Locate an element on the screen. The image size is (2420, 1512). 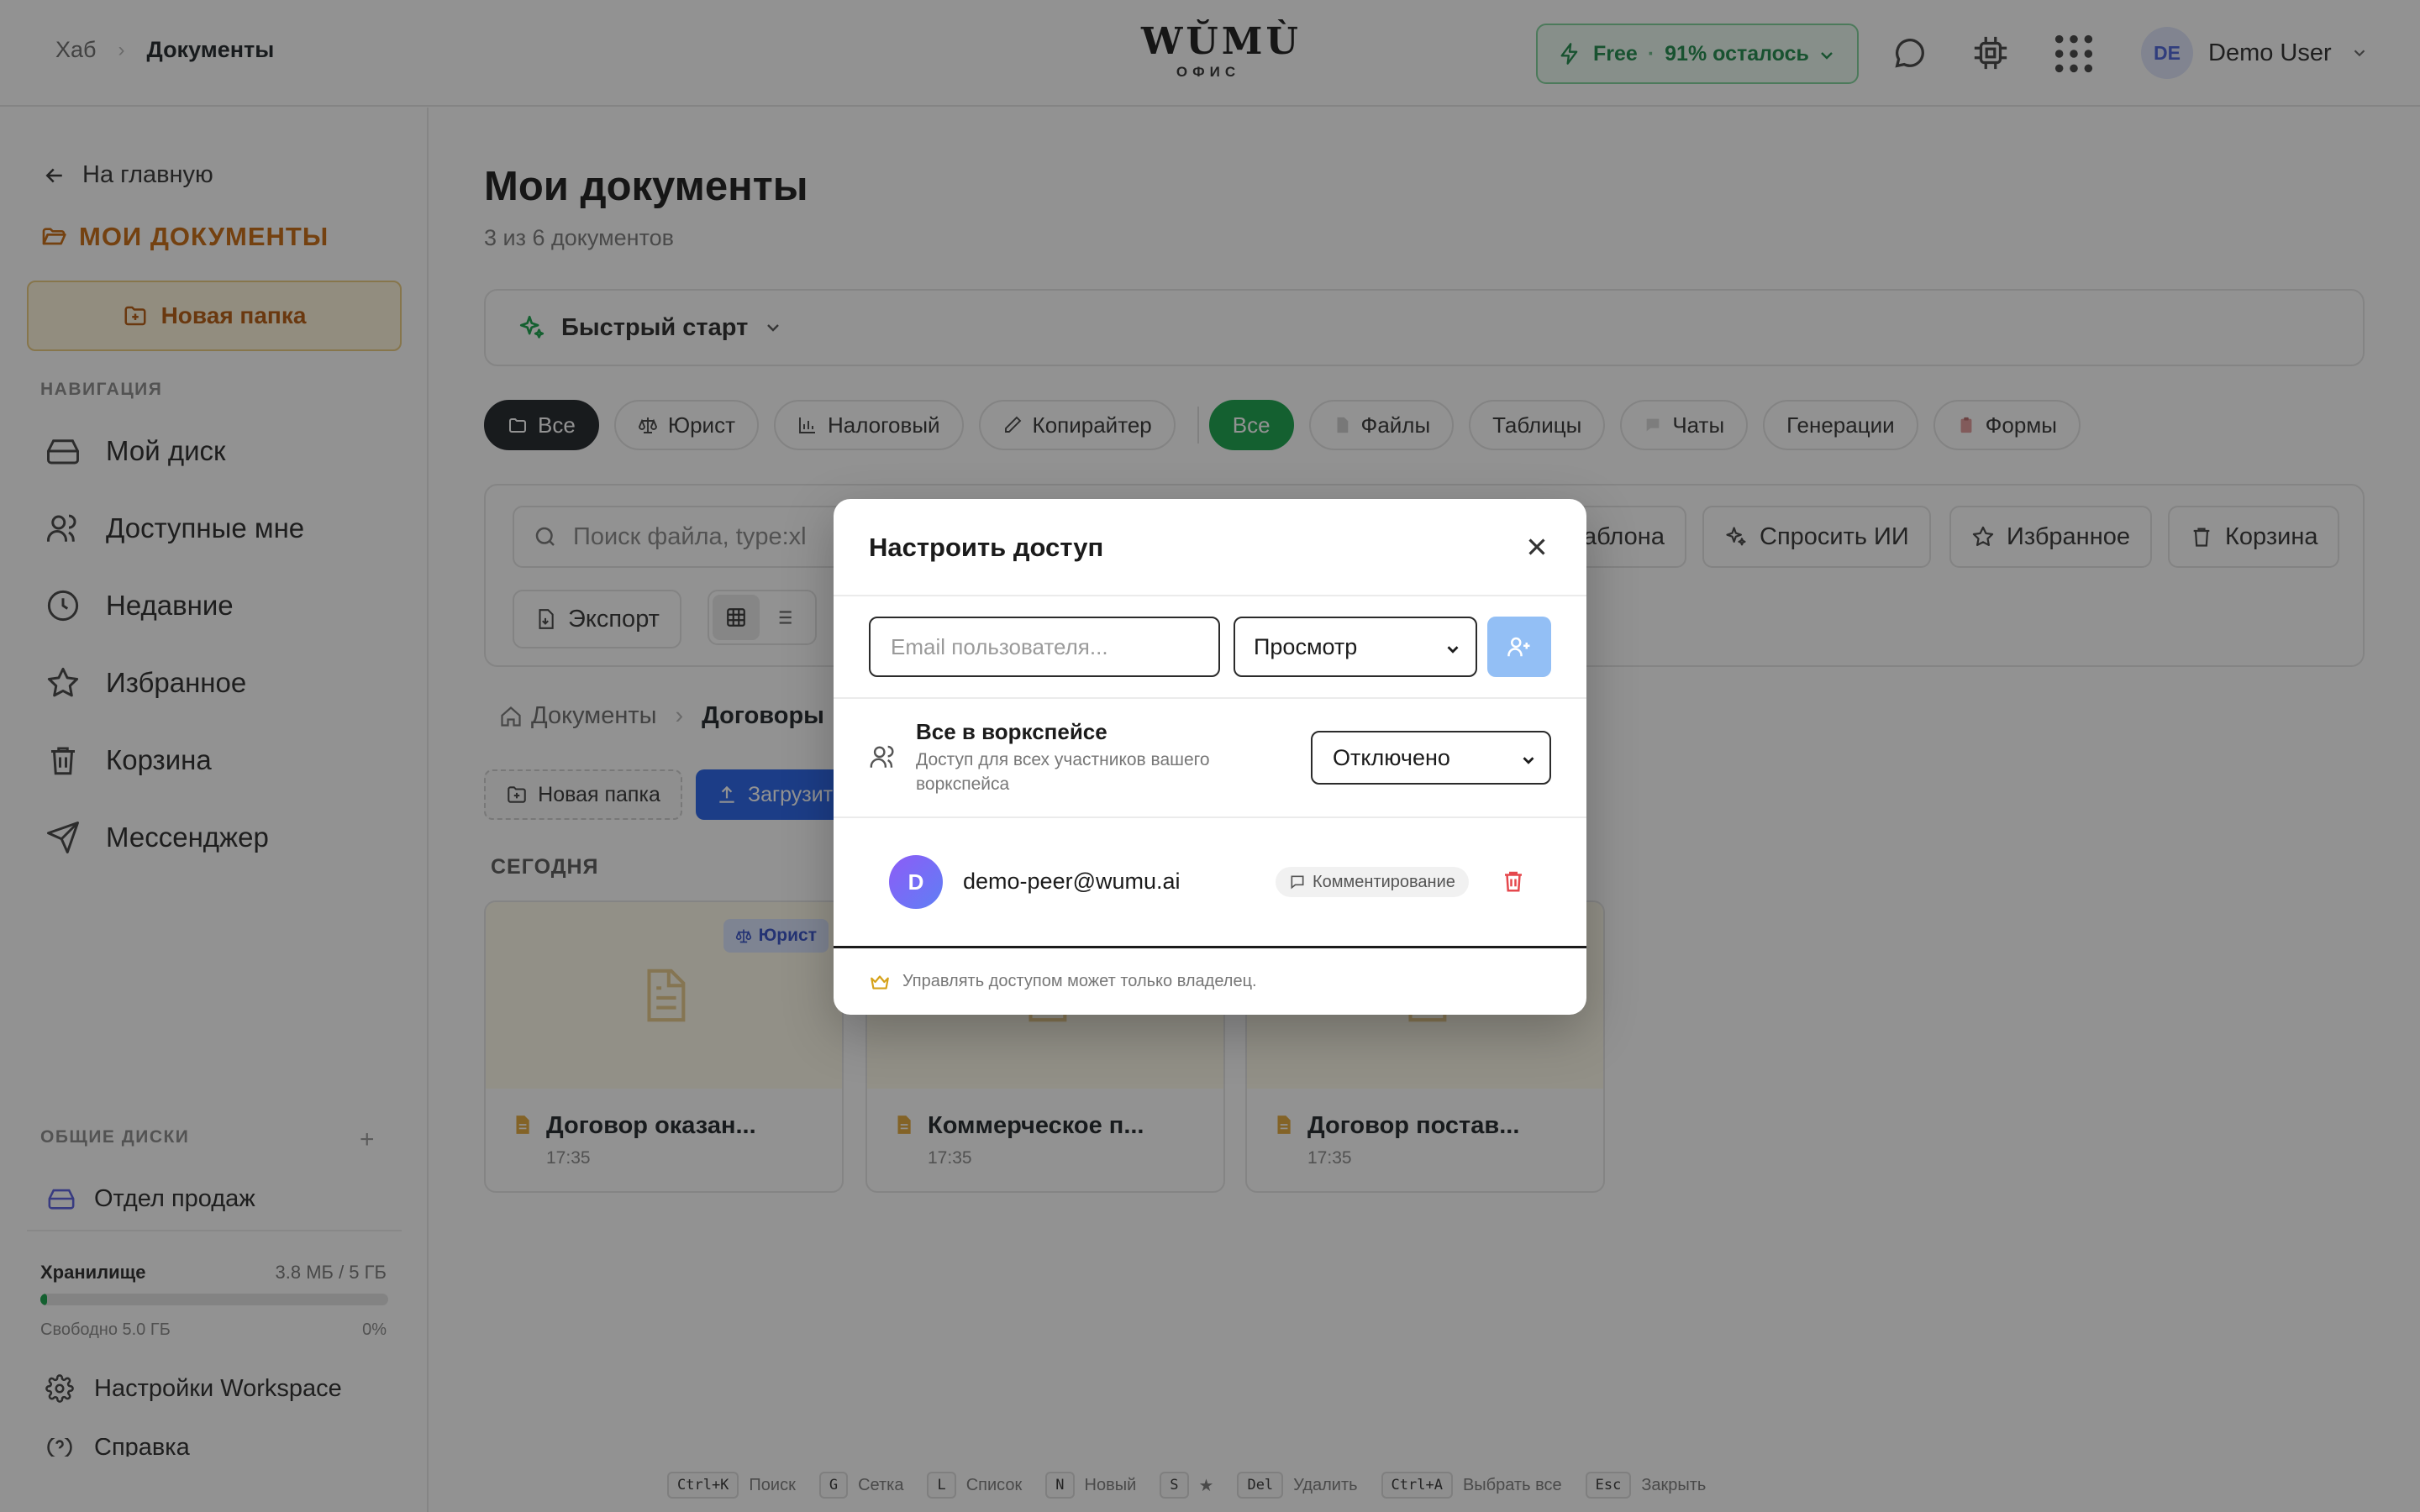
trash-icon is located at coordinates (1513, 881).